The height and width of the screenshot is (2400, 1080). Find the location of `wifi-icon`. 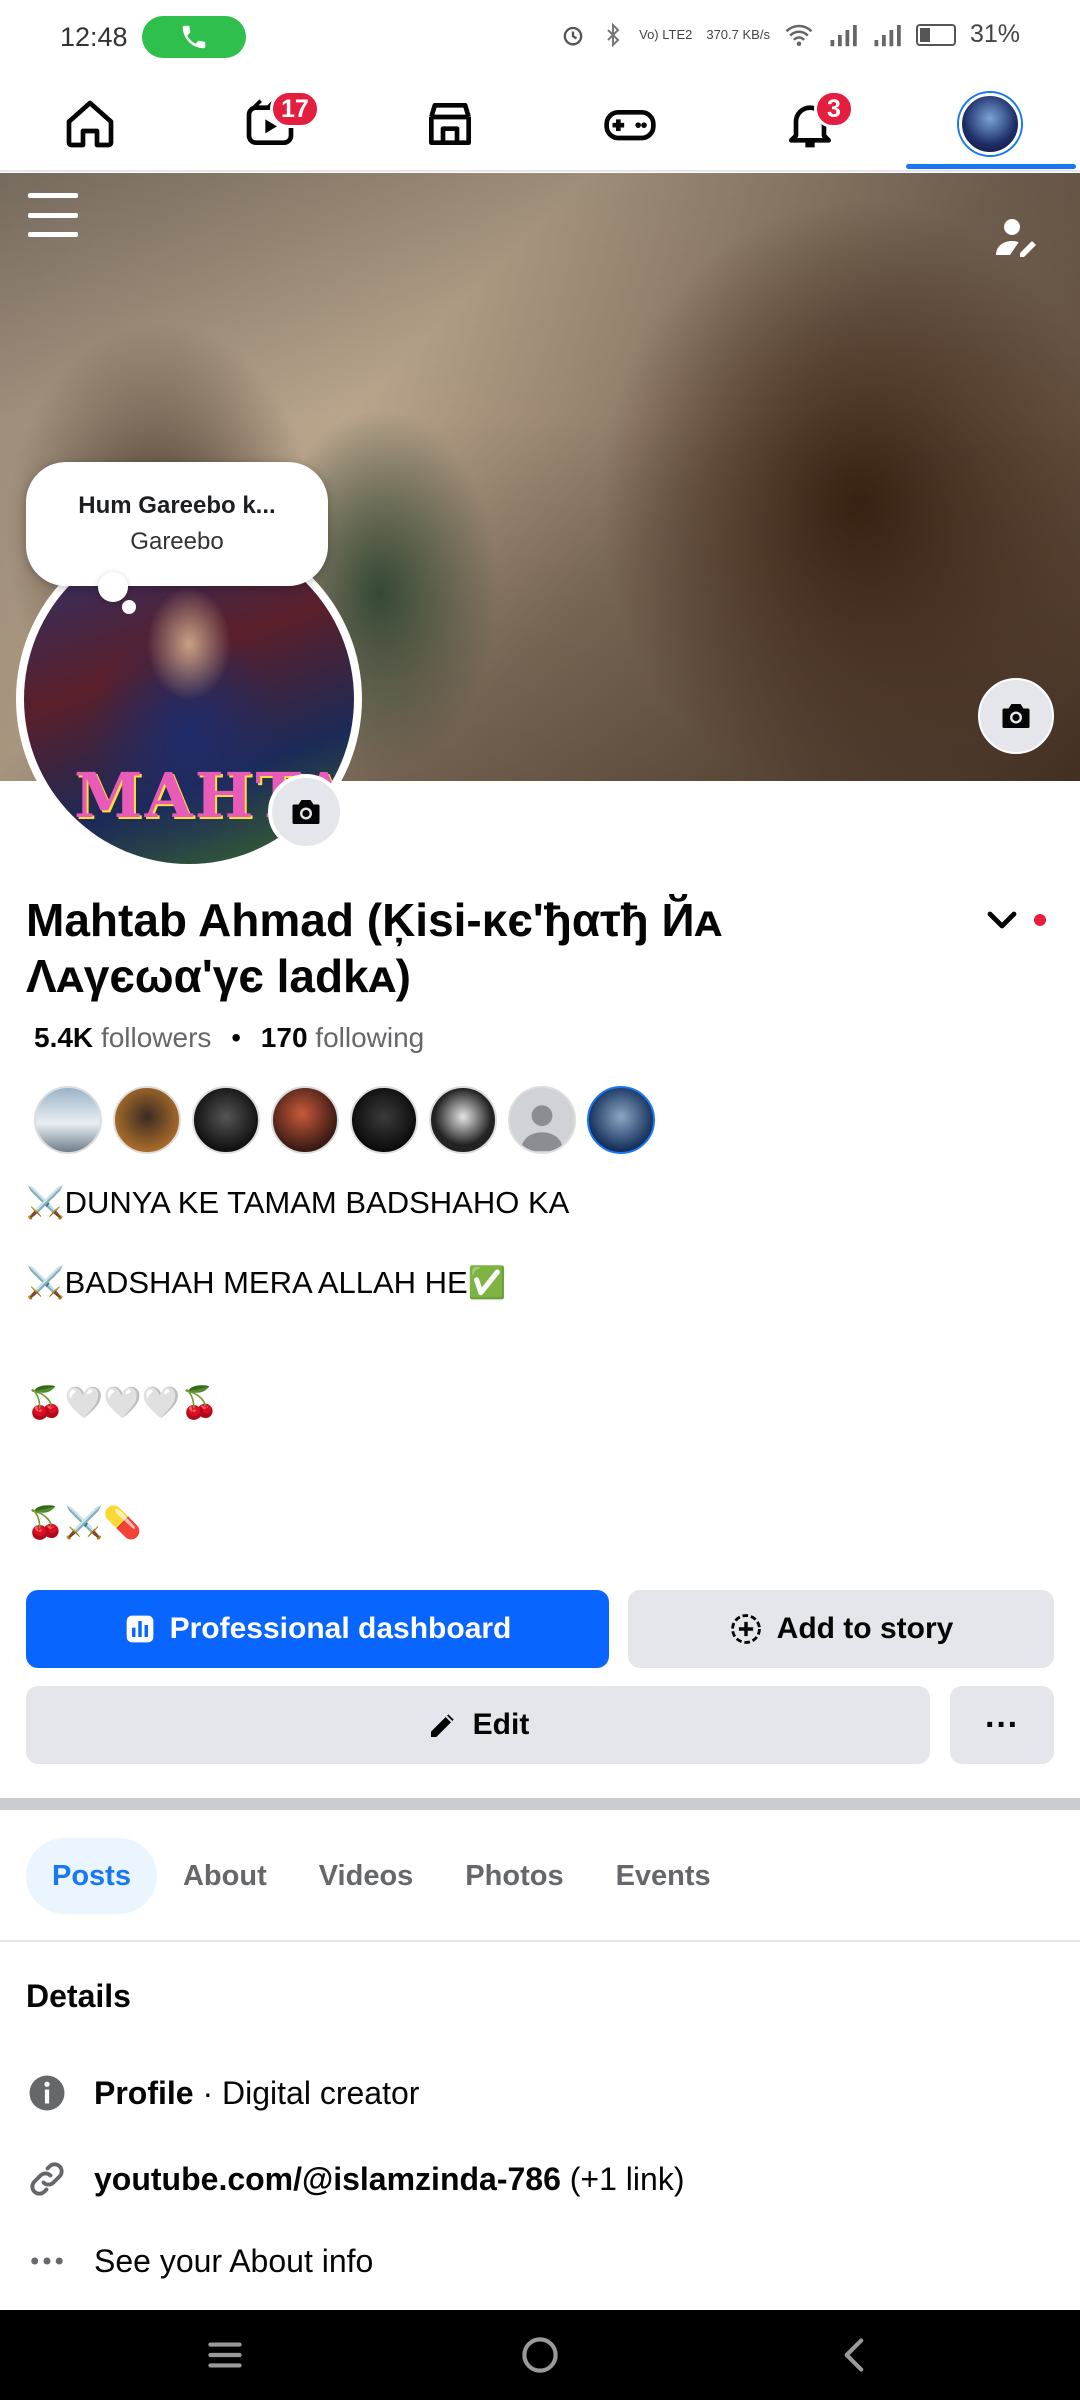

wifi-icon is located at coordinates (799, 35).